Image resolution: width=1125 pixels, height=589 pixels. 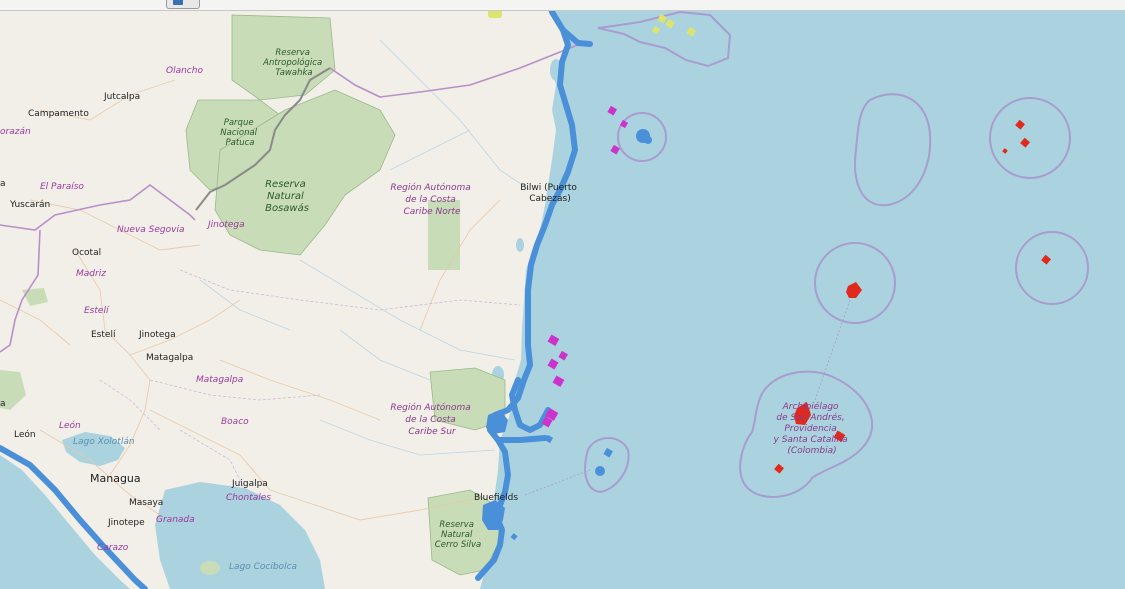 I want to click on lake-island, so click(x=210, y=568).